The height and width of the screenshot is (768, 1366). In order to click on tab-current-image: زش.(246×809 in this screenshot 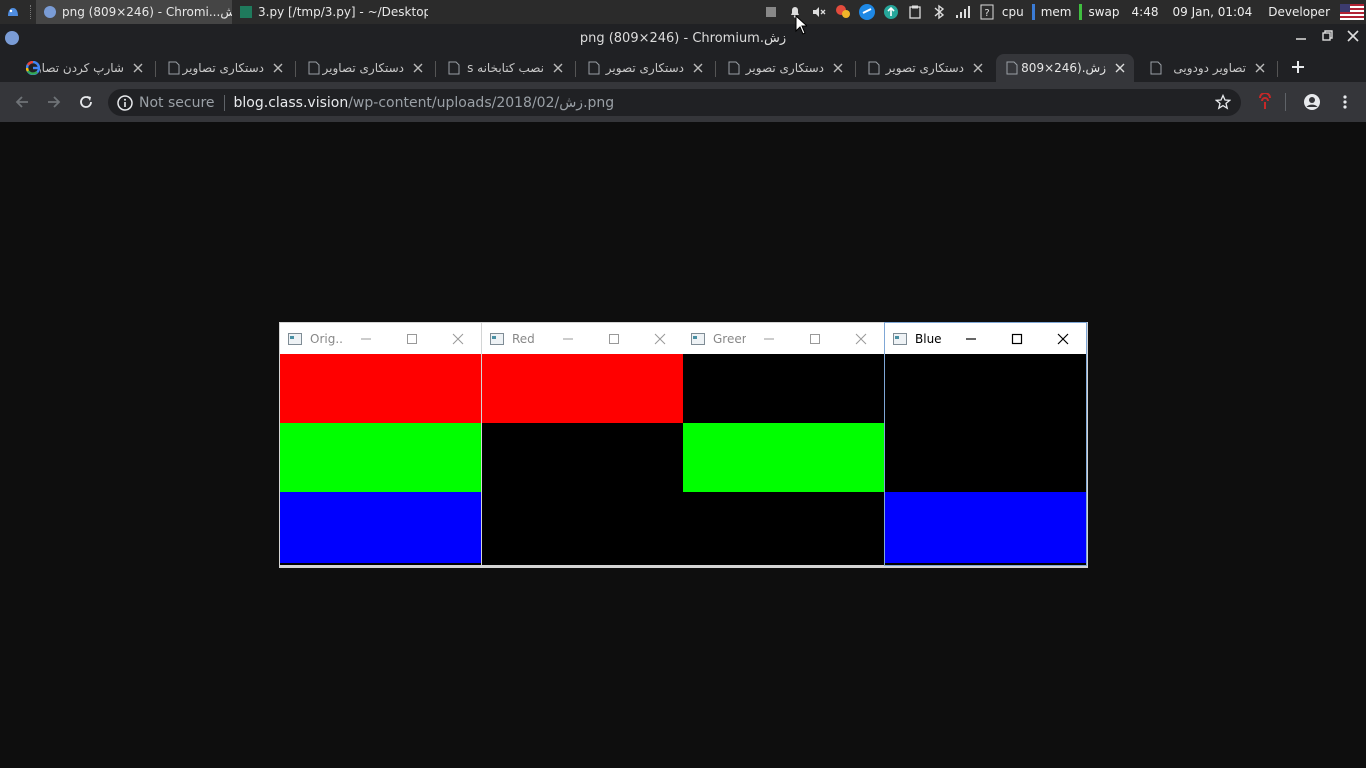, I will do `click(1065, 68)`.